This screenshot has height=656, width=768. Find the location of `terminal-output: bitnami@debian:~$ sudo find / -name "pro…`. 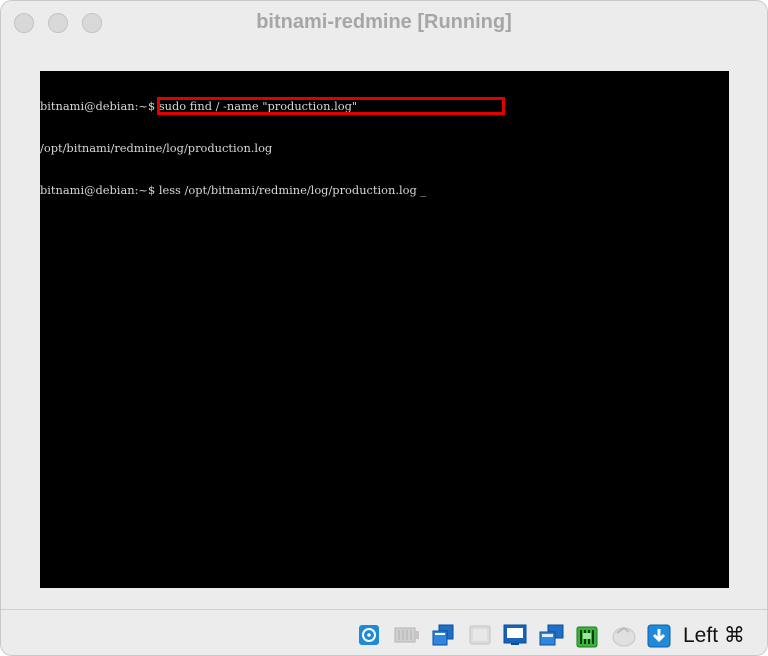

terminal-output: bitnami@debian:~$ sudo find / -name "pro… is located at coordinates (233, 148).